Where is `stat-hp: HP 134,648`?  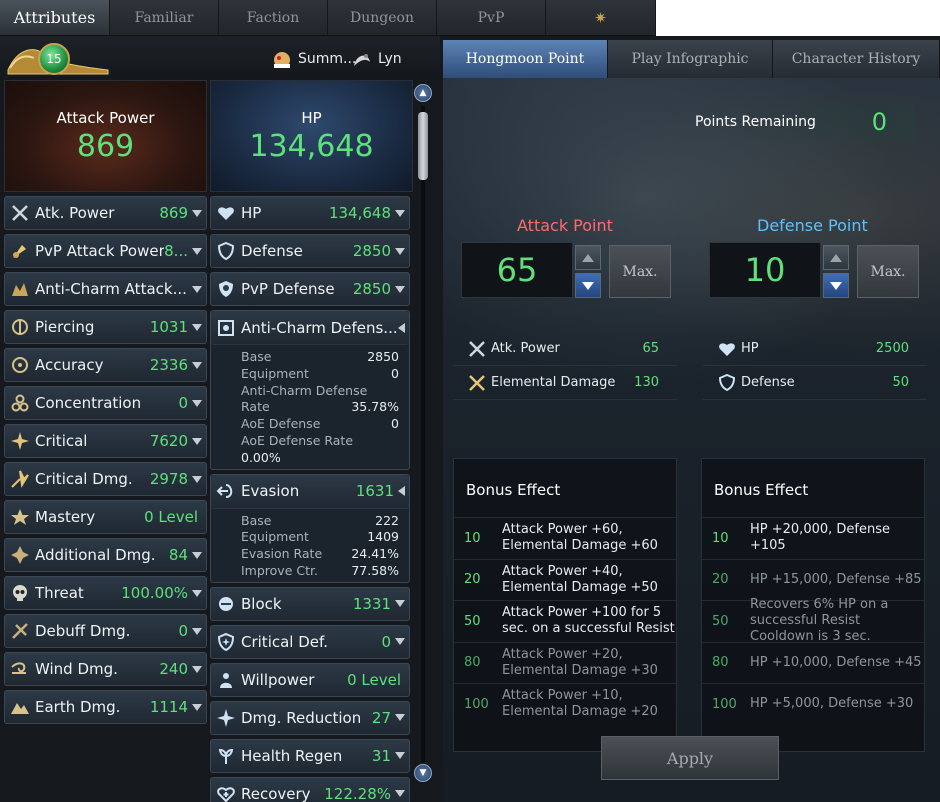 stat-hp: HP 134,648 is located at coordinates (310, 213).